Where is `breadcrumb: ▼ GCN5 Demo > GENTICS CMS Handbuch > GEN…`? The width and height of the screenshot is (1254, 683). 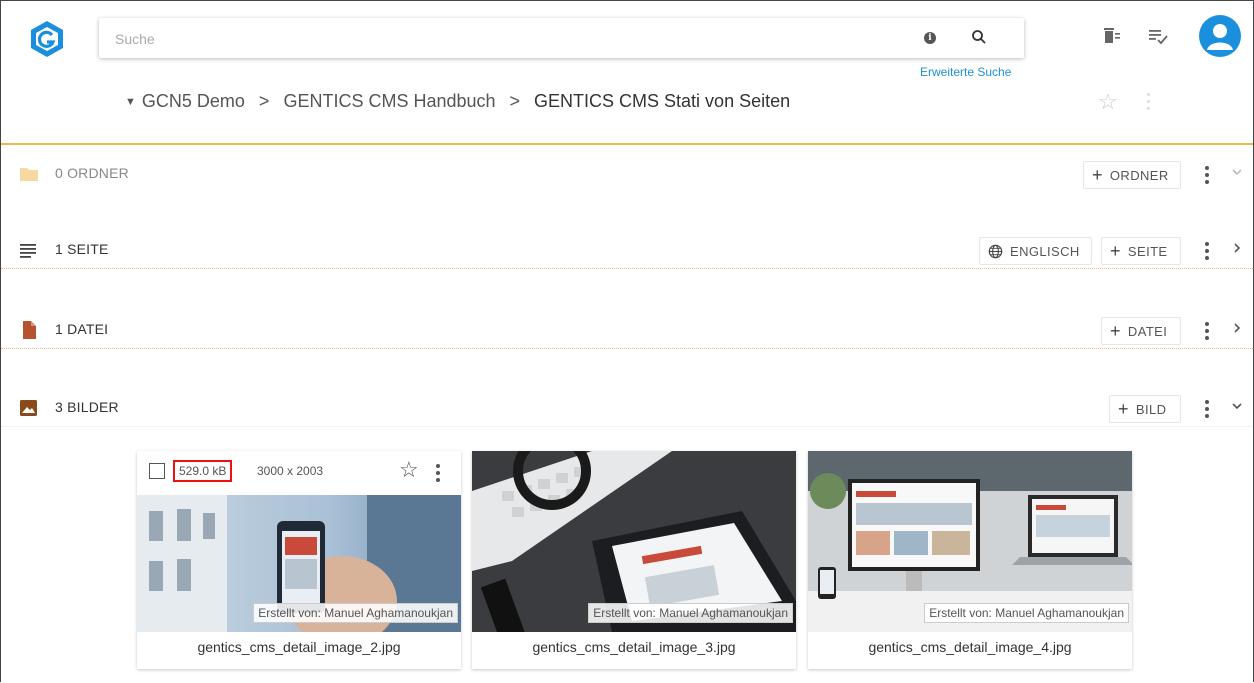 breadcrumb: ▼ GCN5 Demo > GENTICS CMS Handbuch > GEN… is located at coordinates (457, 101).